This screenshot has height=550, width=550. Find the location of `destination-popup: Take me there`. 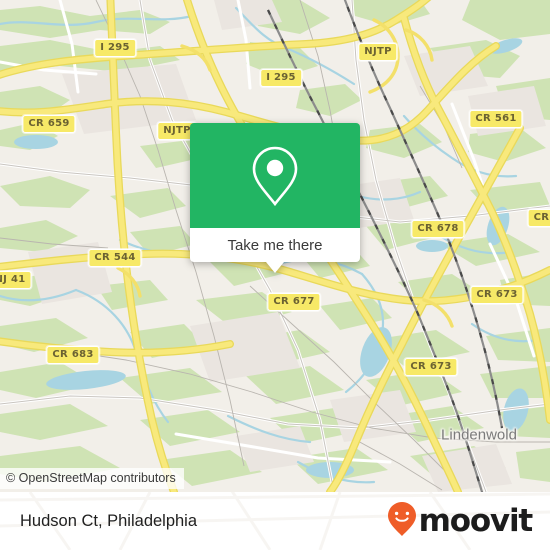

destination-popup: Take me there is located at coordinates (275, 198).